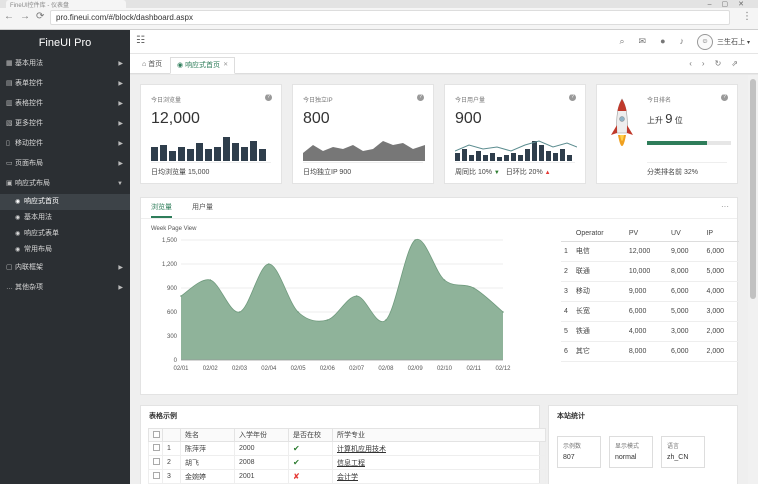 This screenshot has height=484, width=758. What do you see at coordinates (547, 173) in the screenshot?
I see `triangle-up-icon: ▲` at bounding box center [547, 173].